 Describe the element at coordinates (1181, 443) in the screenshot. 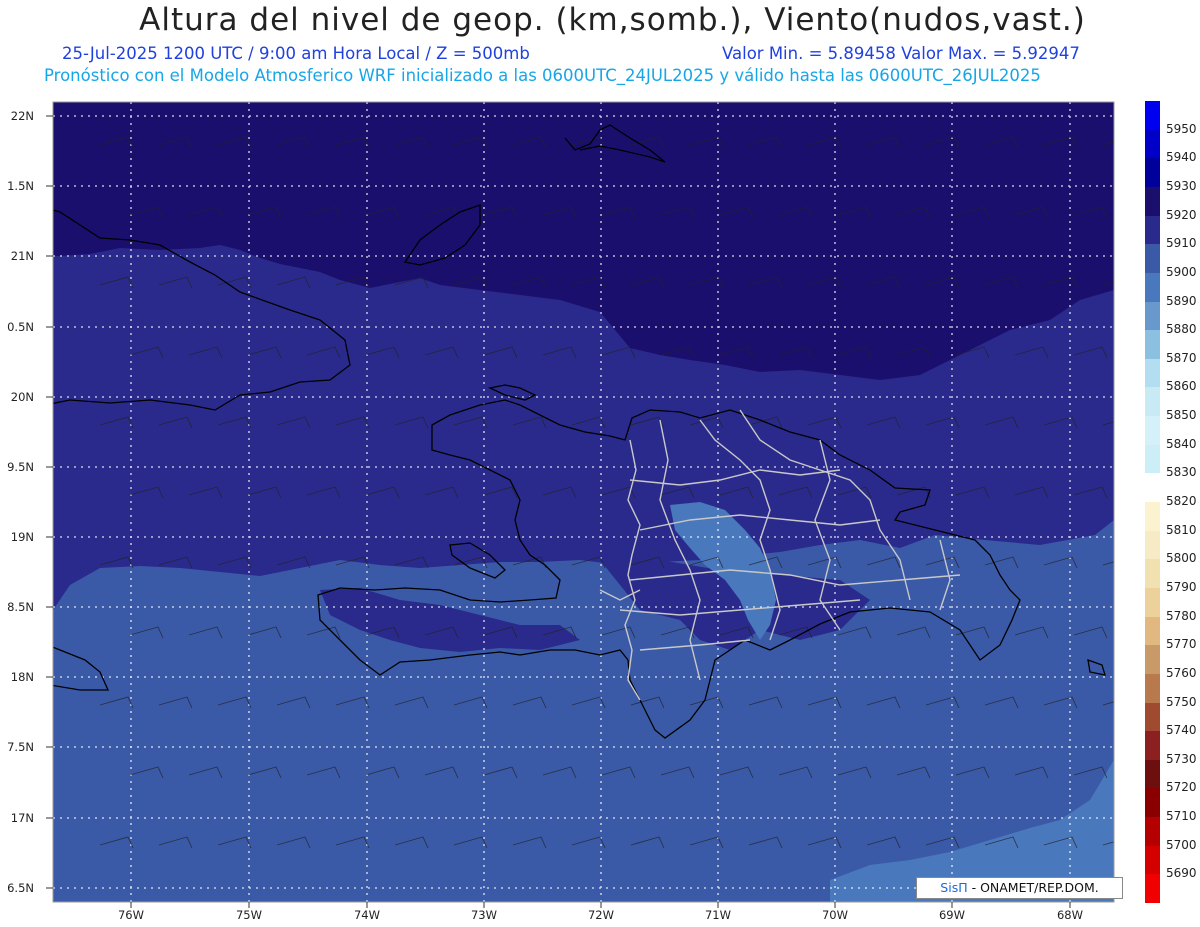

I see `colorbar-label: 5840` at that location.